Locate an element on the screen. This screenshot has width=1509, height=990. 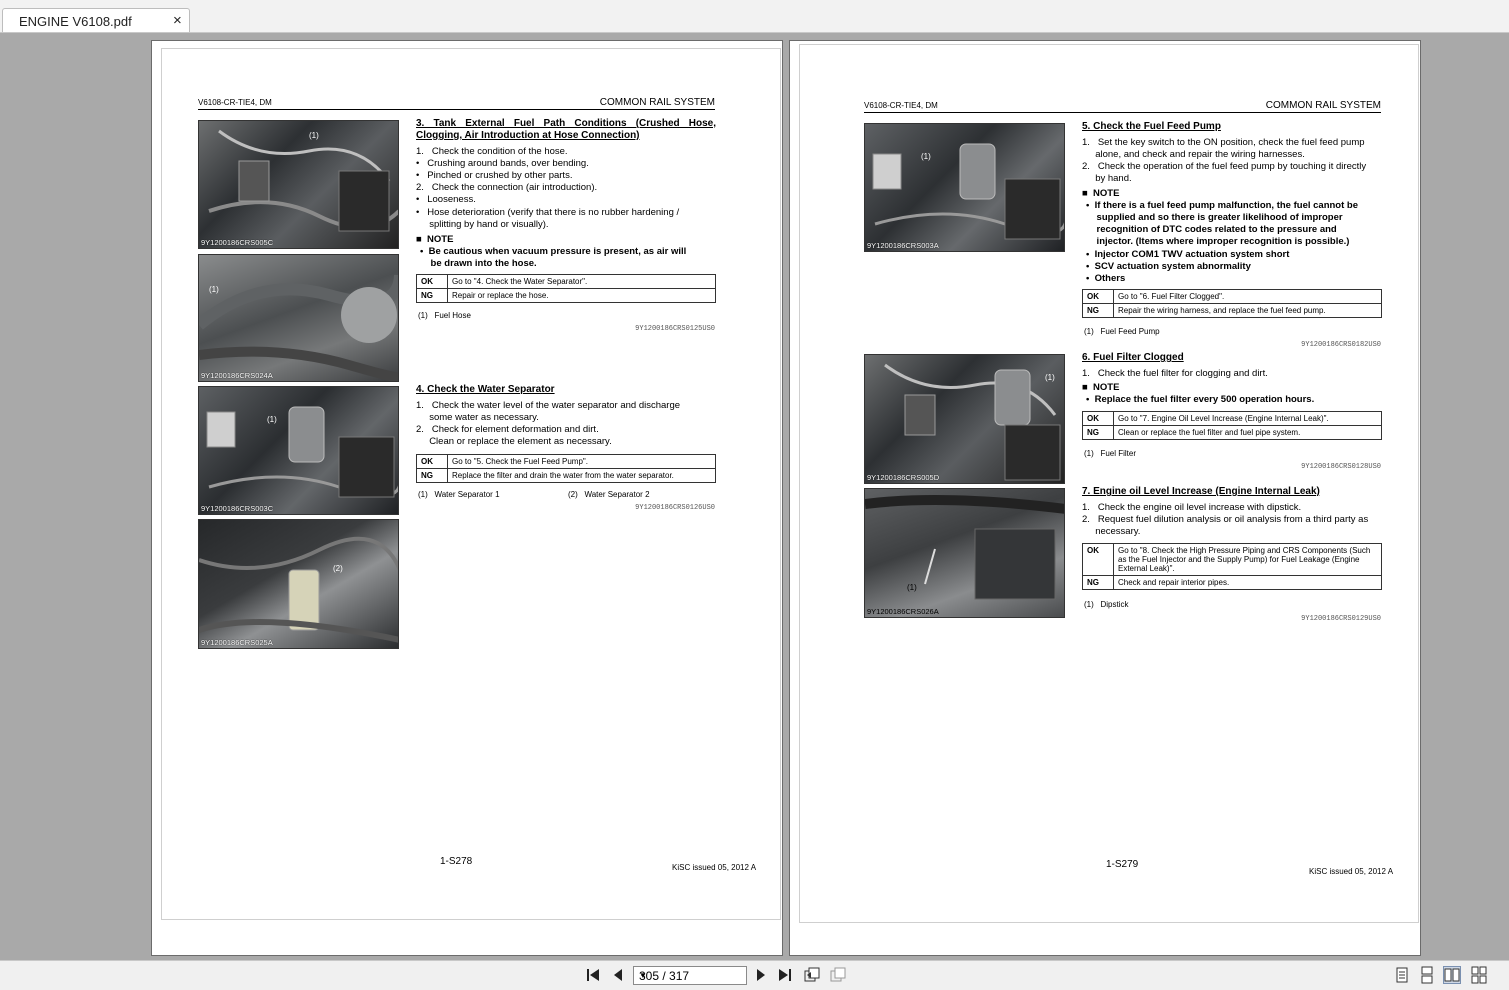
section-3-line: • Looseness. is located at coordinates (446, 199).